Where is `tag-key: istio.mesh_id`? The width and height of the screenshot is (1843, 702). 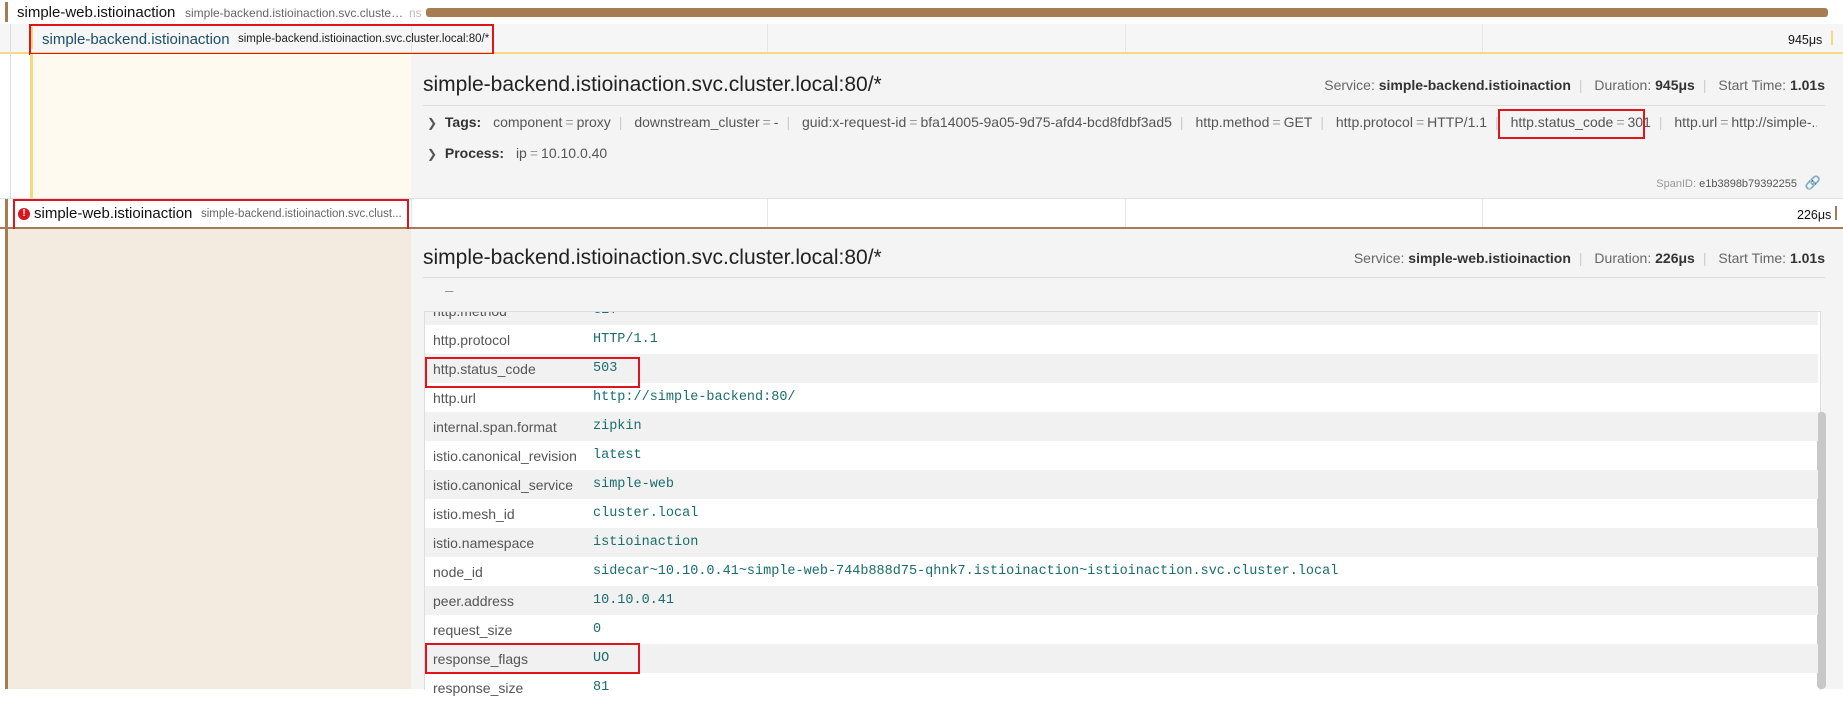 tag-key: istio.mesh_id is located at coordinates (474, 514).